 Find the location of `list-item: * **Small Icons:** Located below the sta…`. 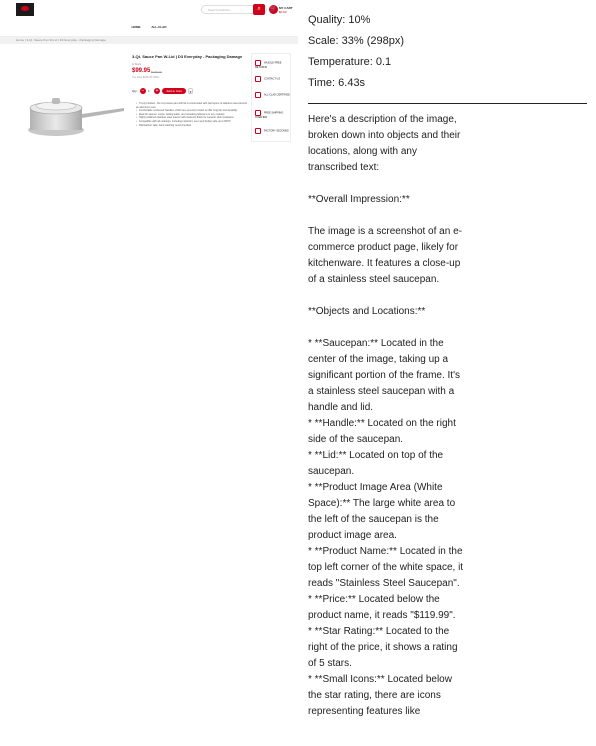

list-item: * **Small Icons:** Located below the sta… is located at coordinates (380, 695).